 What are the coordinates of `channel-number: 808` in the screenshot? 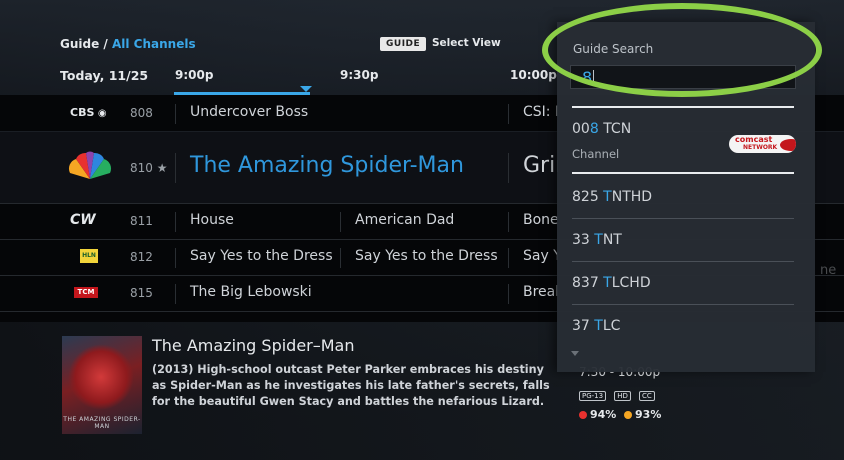 It's located at (141, 113).